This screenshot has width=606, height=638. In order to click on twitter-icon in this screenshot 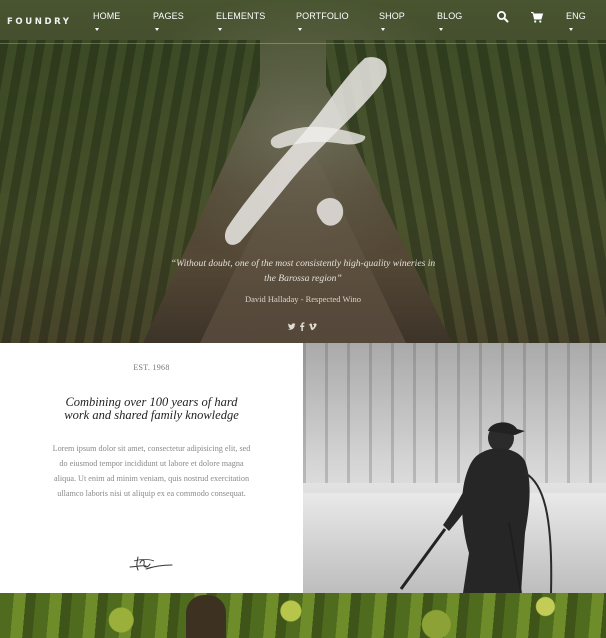, I will do `click(291, 324)`.